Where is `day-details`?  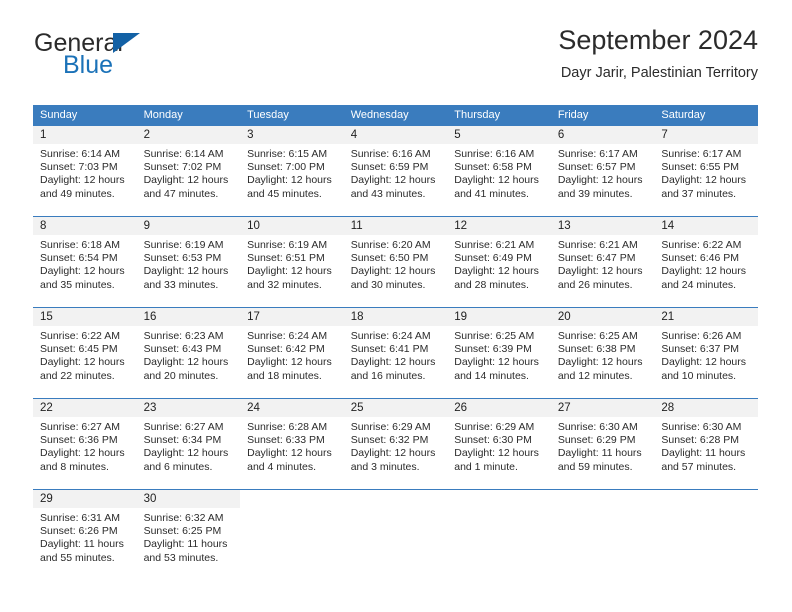
day-details is located at coordinates (706, 510).